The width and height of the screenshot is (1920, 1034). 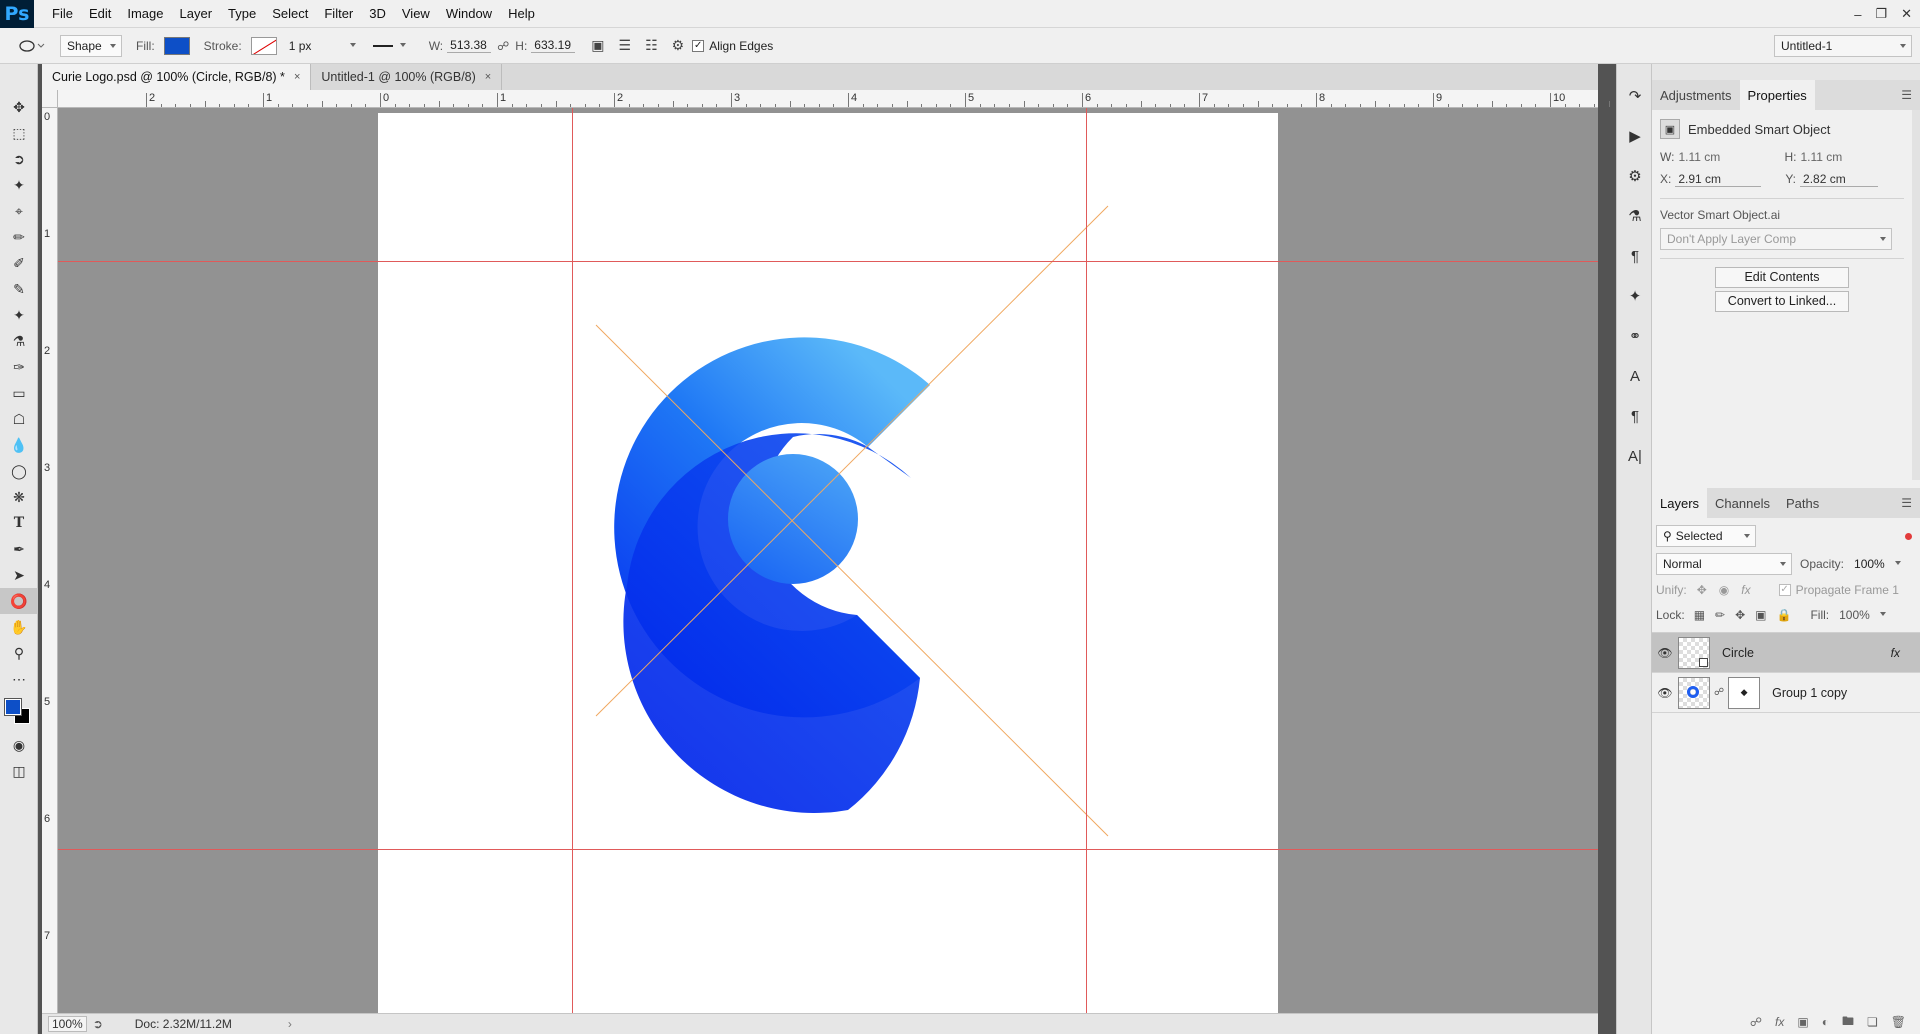 I want to click on tab-channels: Channels, so click(x=1742, y=503).